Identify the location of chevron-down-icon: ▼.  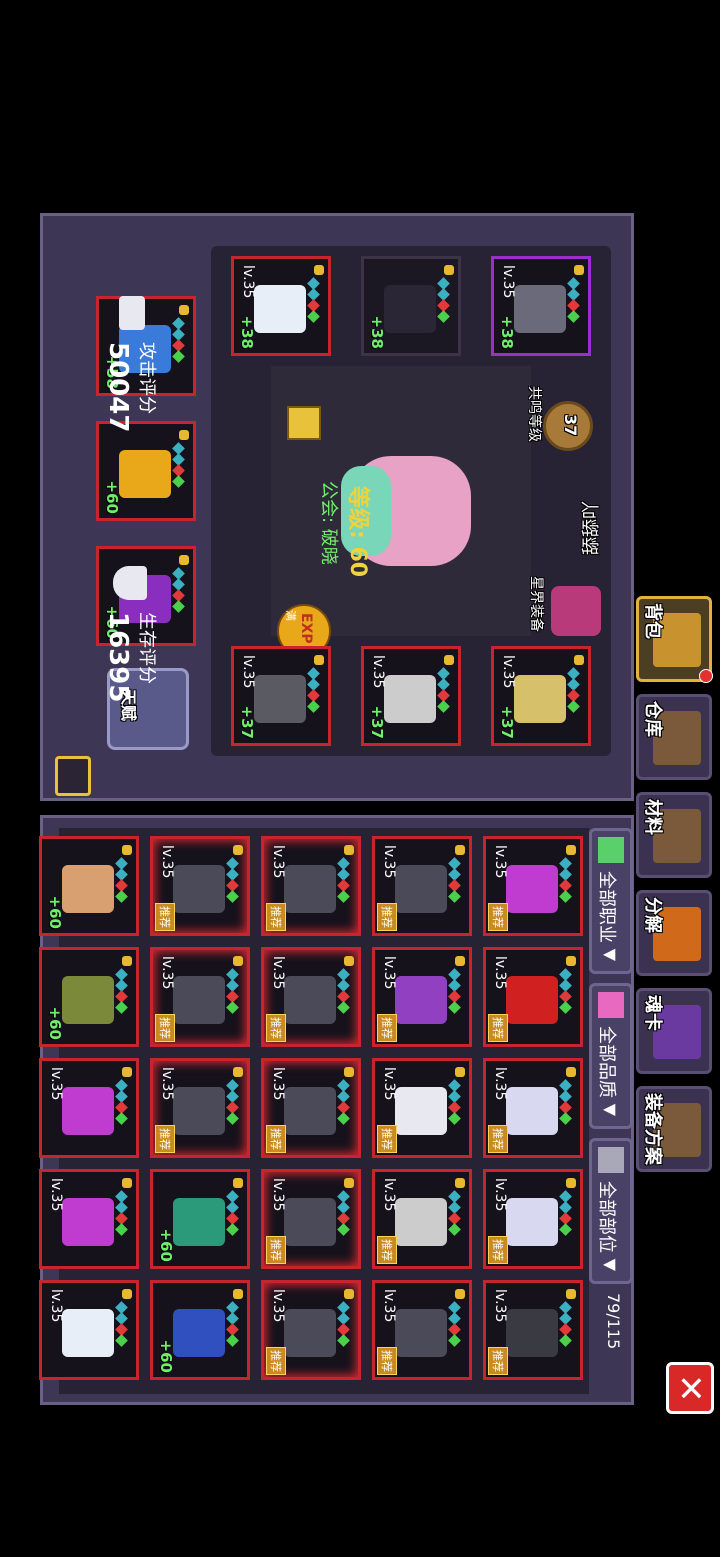
(610, 954).